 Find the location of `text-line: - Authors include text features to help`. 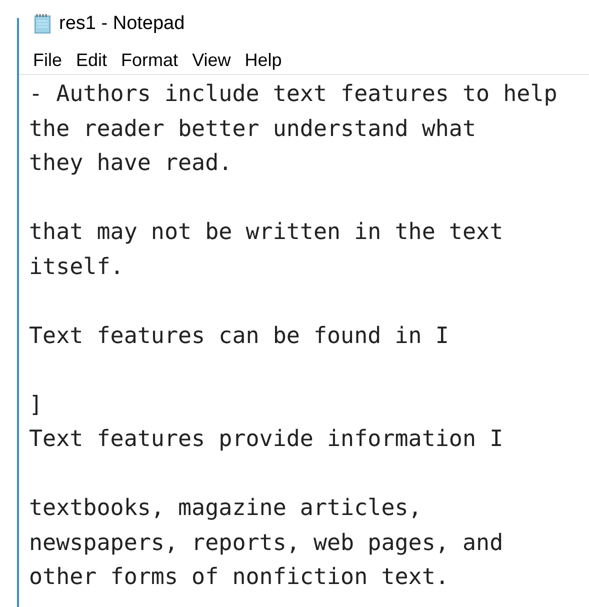

text-line: - Authors include text features to help is located at coordinates (293, 94).